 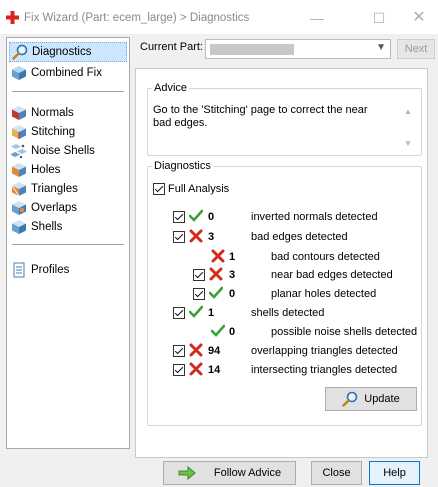 I want to click on planar-holes-checkbox, so click(x=199, y=294).